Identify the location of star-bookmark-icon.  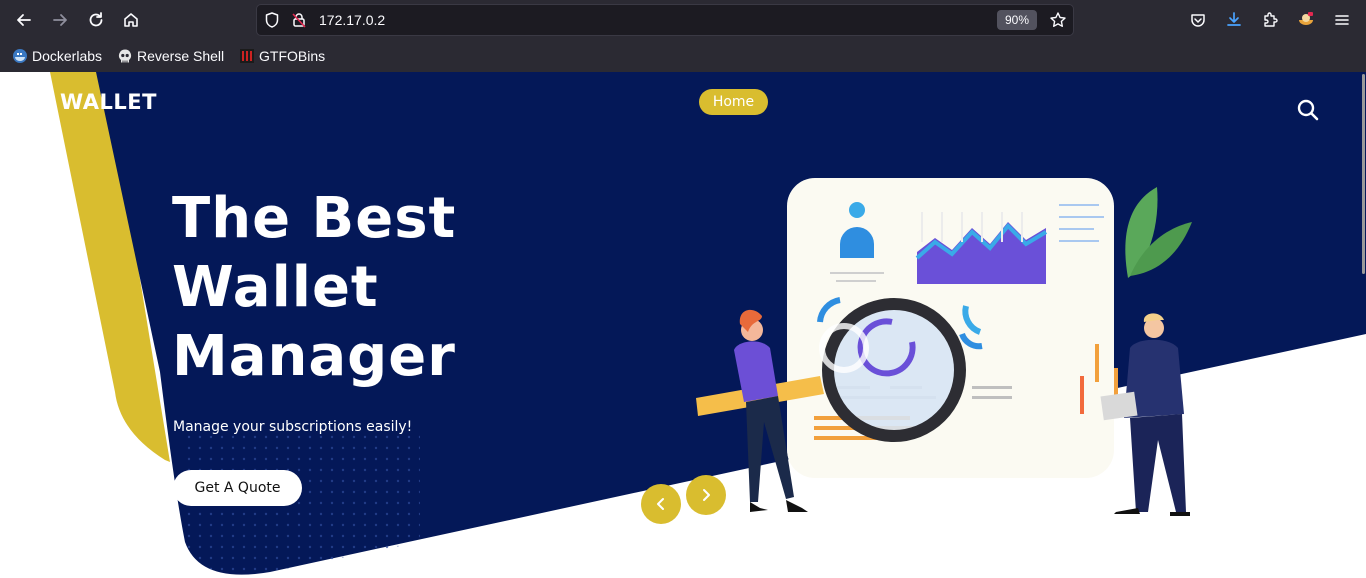
(1058, 20).